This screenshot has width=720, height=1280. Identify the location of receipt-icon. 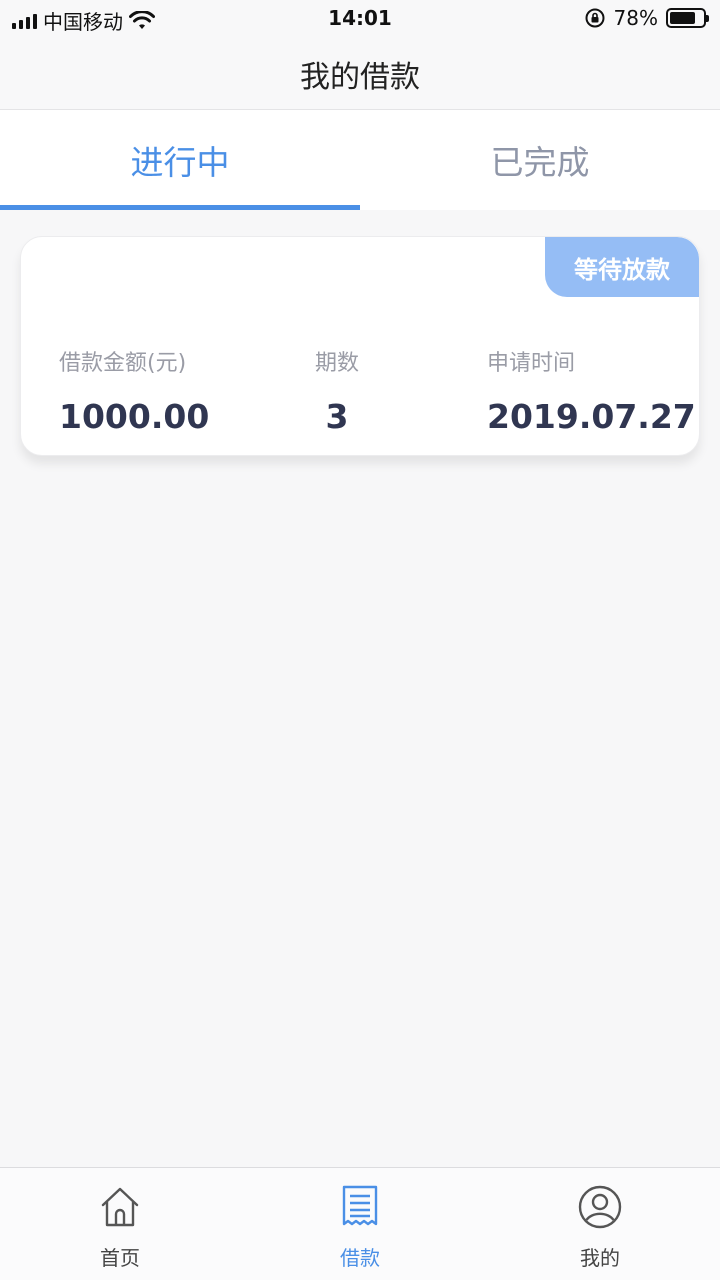
(360, 1205).